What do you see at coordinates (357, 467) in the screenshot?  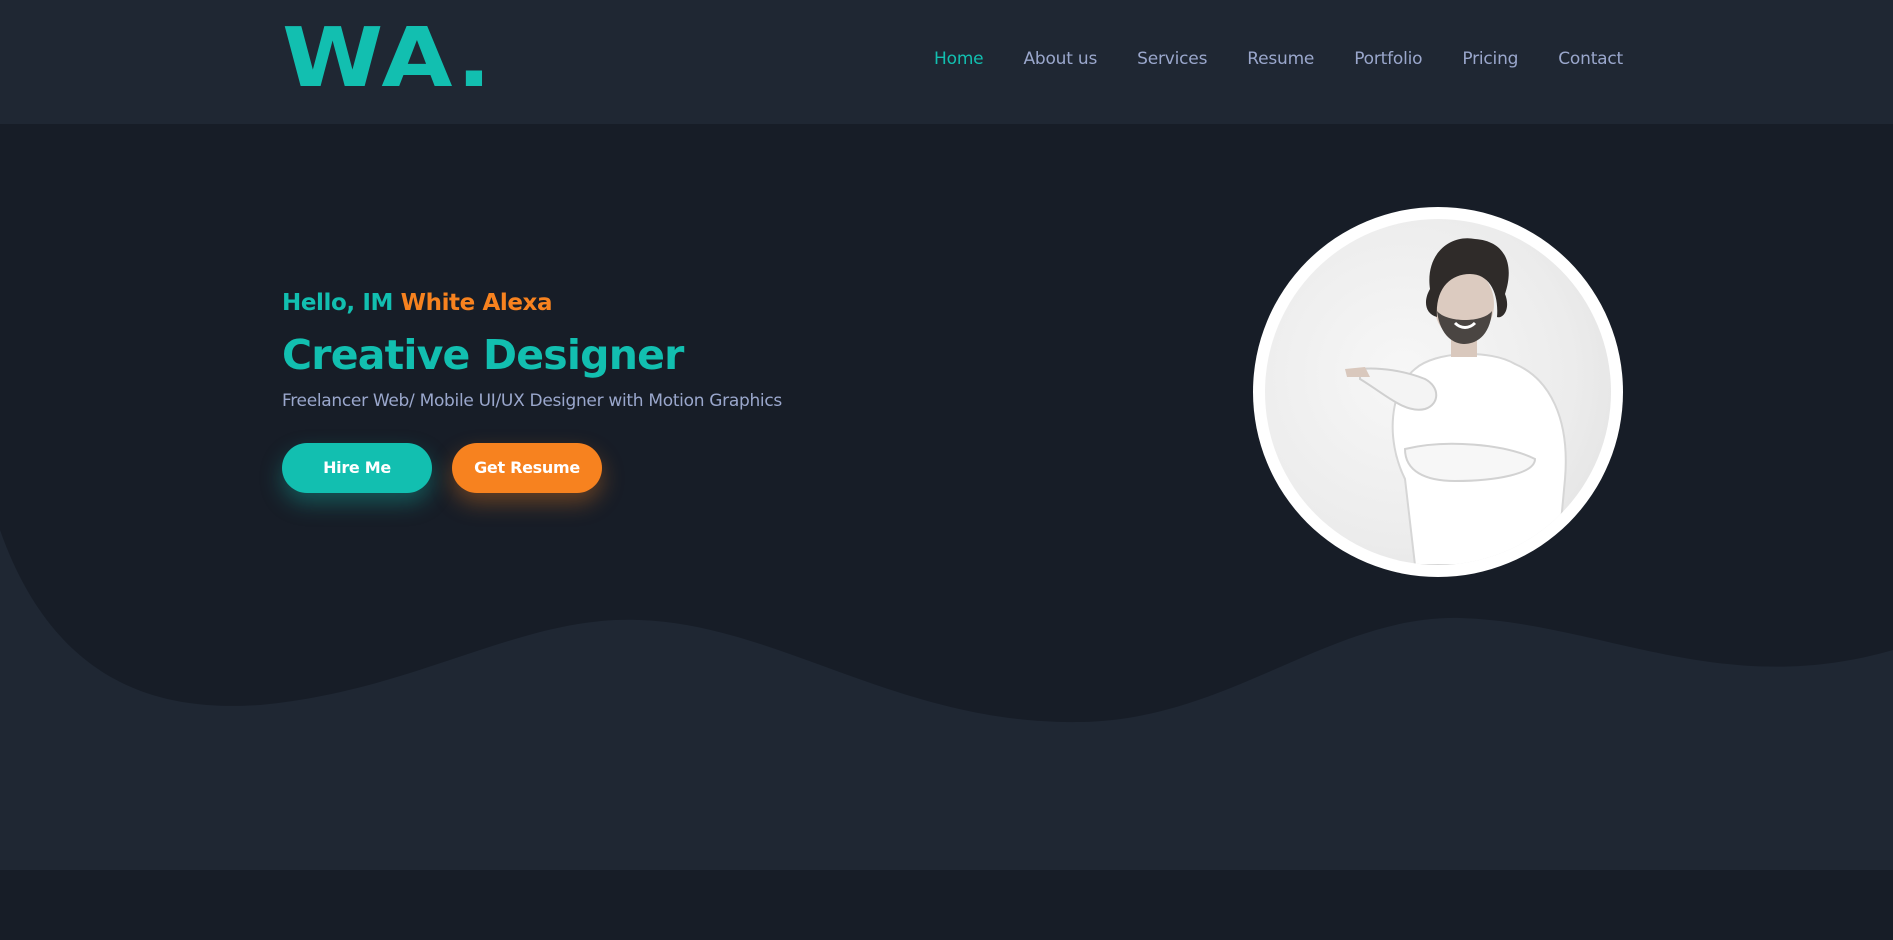 I see `hire-me-button: Hire Me` at bounding box center [357, 467].